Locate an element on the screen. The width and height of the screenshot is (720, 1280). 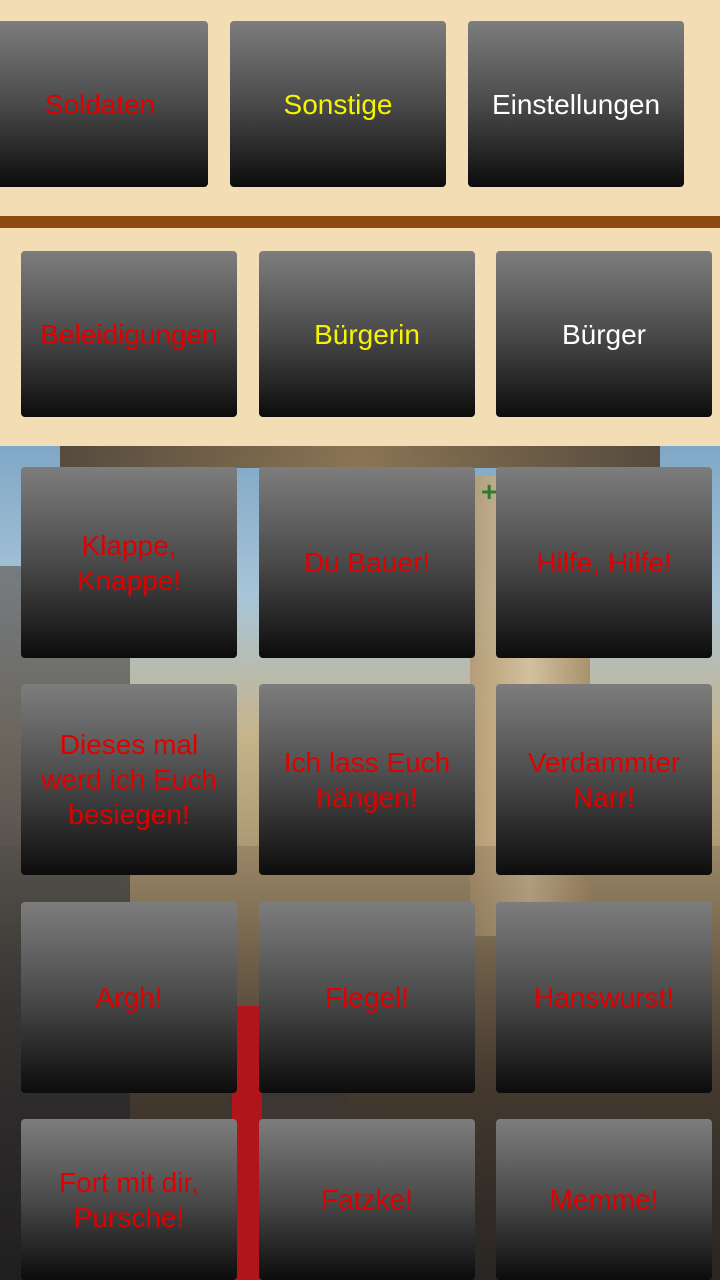
sound-button: Klappe, Knappe! is located at coordinates (129, 562).